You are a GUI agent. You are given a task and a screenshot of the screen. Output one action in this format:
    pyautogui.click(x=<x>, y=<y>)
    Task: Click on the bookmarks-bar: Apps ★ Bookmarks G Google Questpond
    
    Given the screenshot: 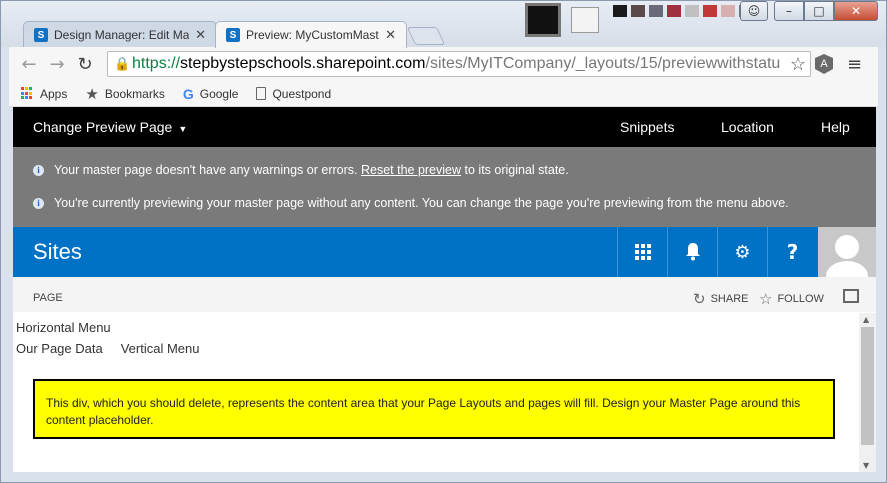 What is the action you would take?
    pyautogui.click(x=443, y=94)
    